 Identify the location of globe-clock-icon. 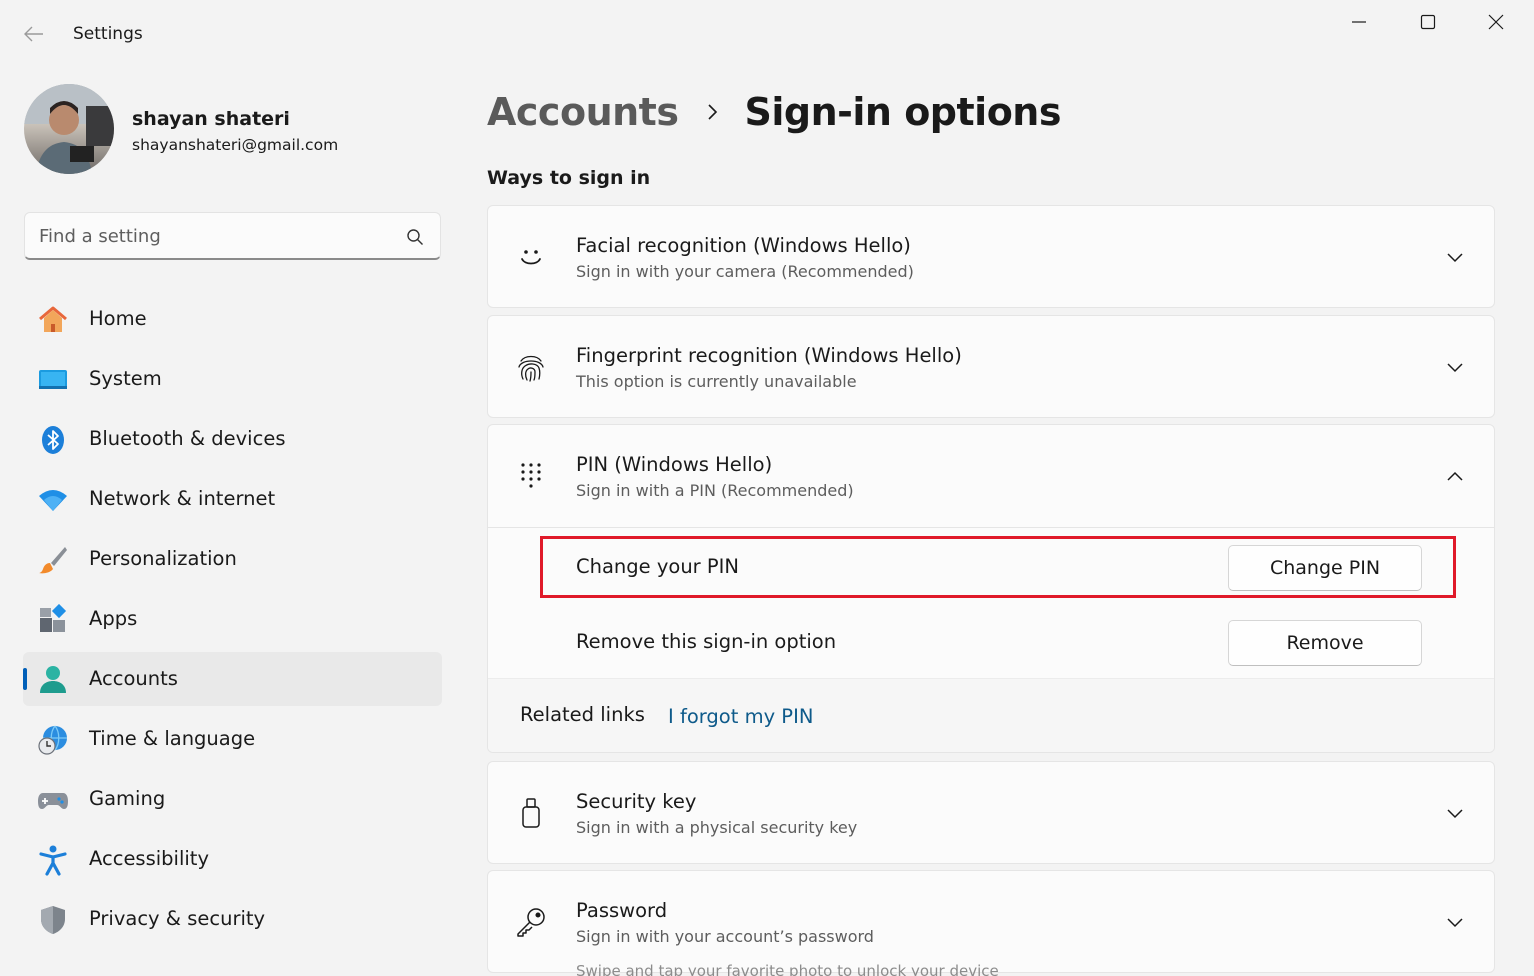
(53, 740).